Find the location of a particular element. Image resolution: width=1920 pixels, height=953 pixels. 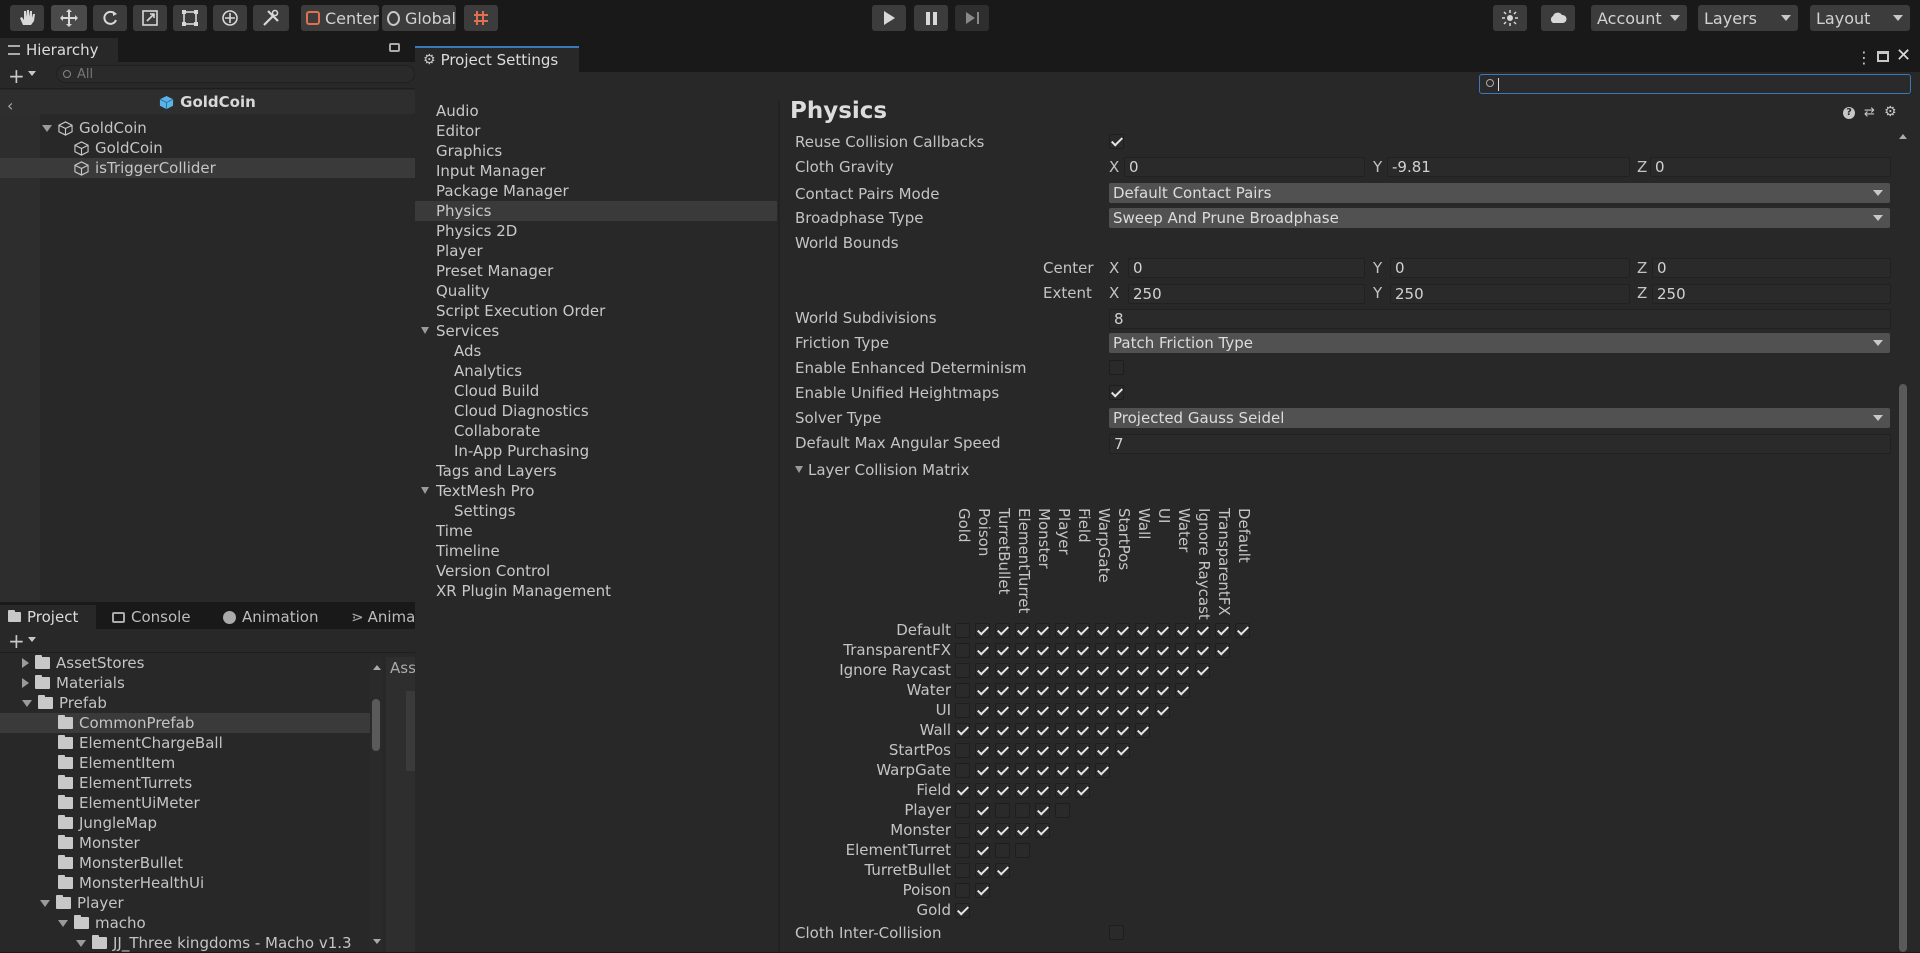

tab-animation: Animation is located at coordinates (277, 617).